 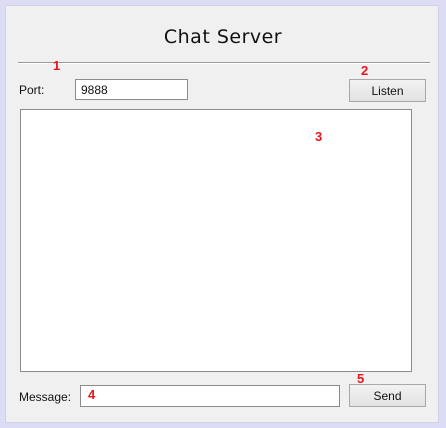 What do you see at coordinates (365, 70) in the screenshot?
I see `annotation-marker-2: 2` at bounding box center [365, 70].